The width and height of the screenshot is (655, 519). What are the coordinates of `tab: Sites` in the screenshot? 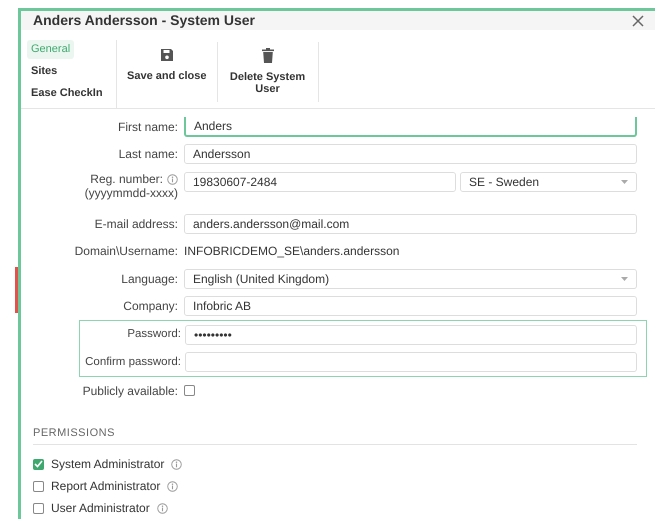 It's located at (44, 71).